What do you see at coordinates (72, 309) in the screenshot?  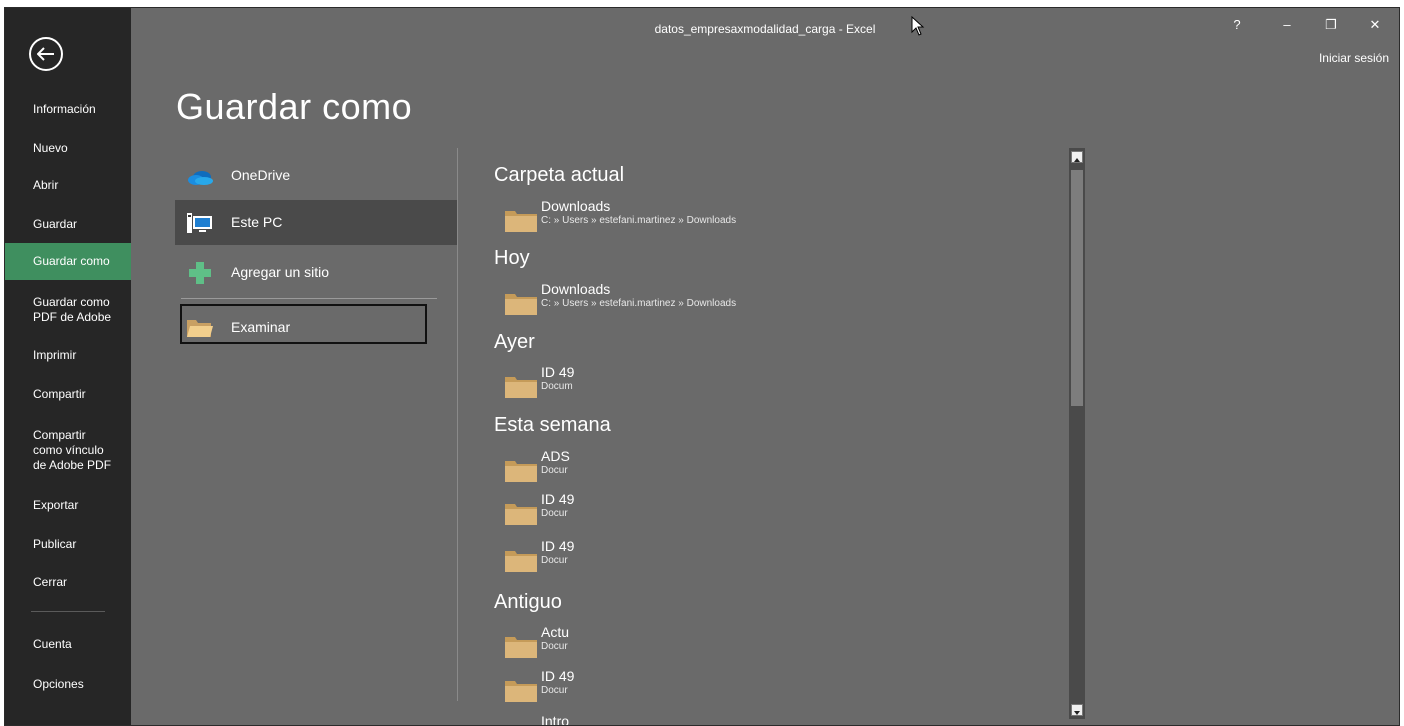 I see `nav-label: Guardar como PDF de Adobe` at bounding box center [72, 309].